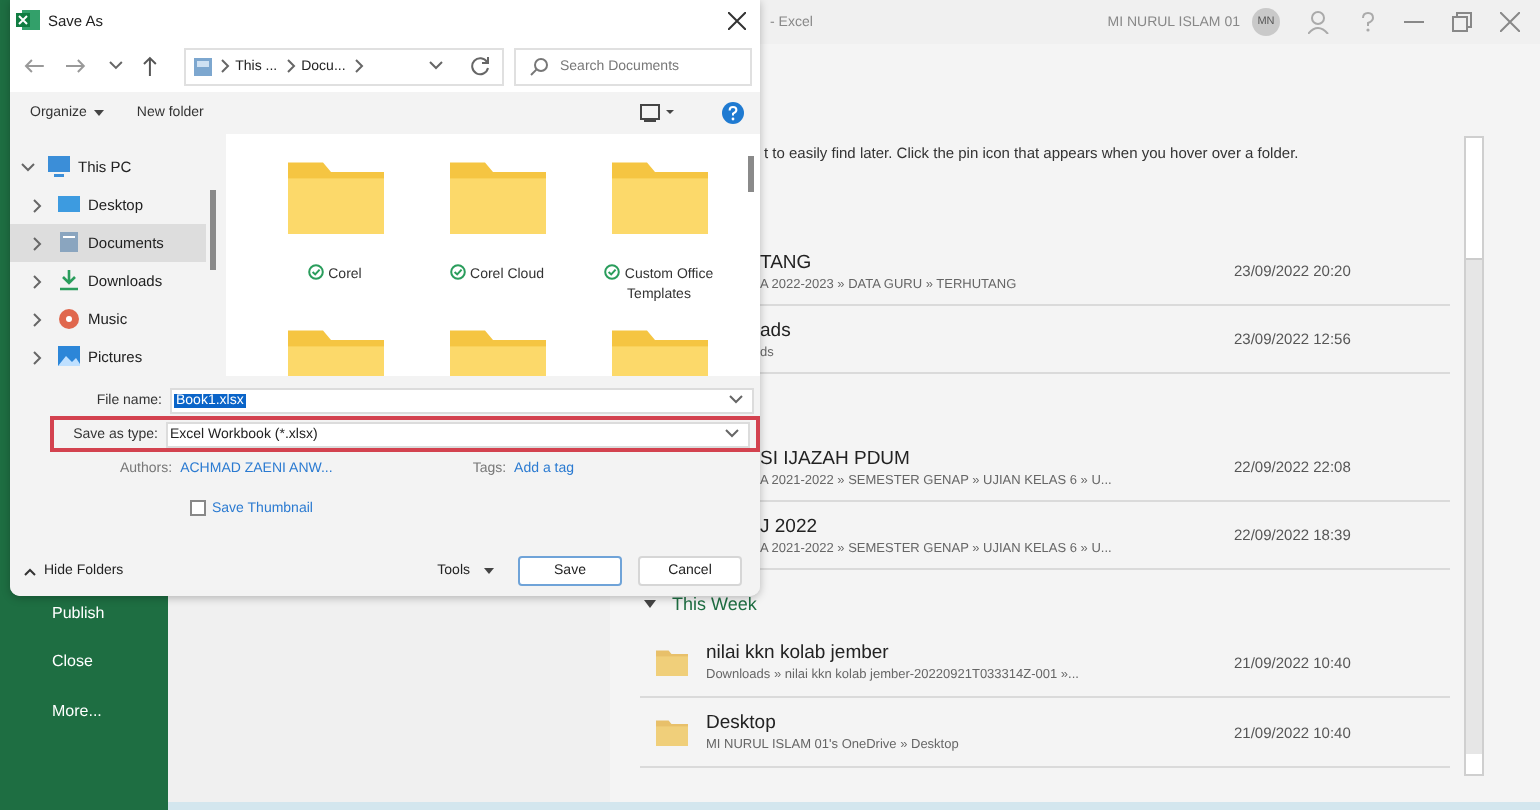  I want to click on caret-up-icon, so click(30, 571).